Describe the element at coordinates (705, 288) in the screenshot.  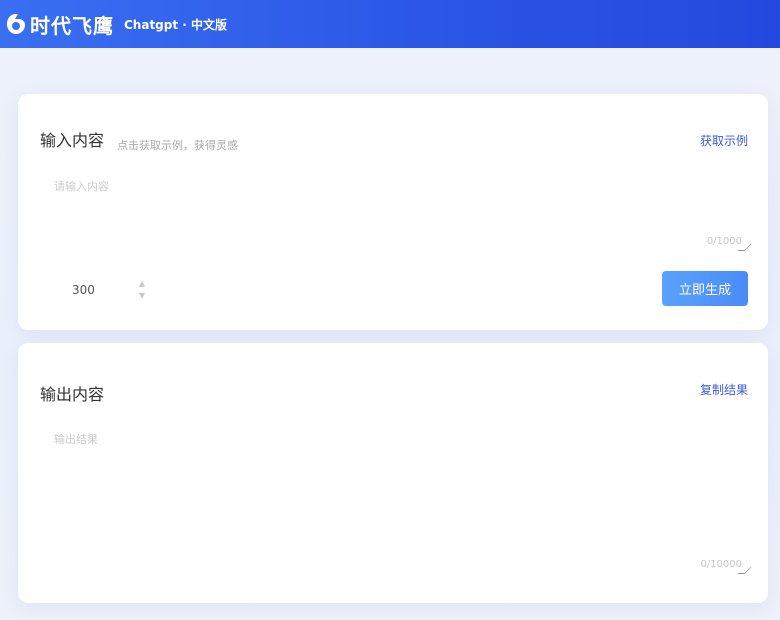
I see `generate-button: 立即生成` at that location.